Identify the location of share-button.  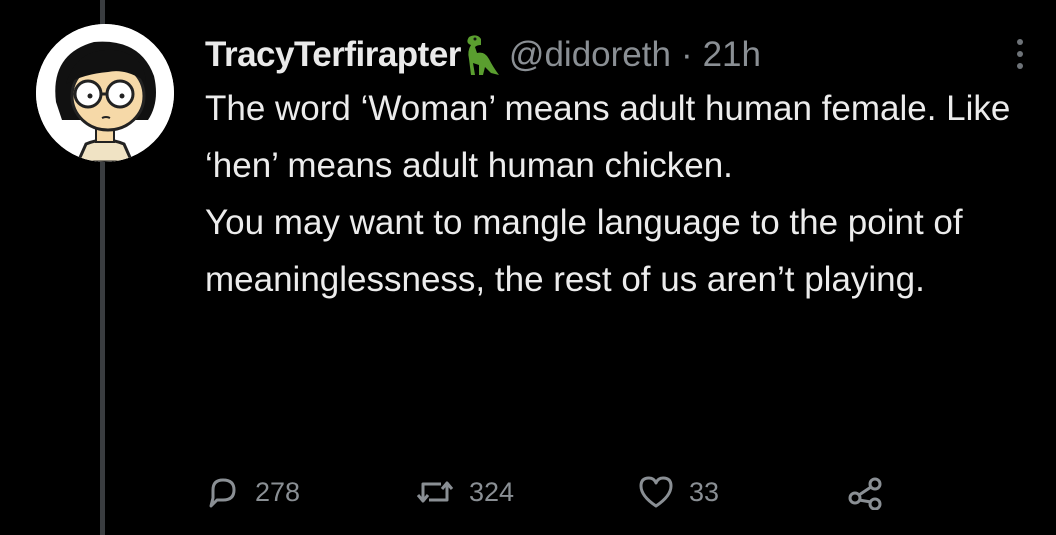
(872, 492).